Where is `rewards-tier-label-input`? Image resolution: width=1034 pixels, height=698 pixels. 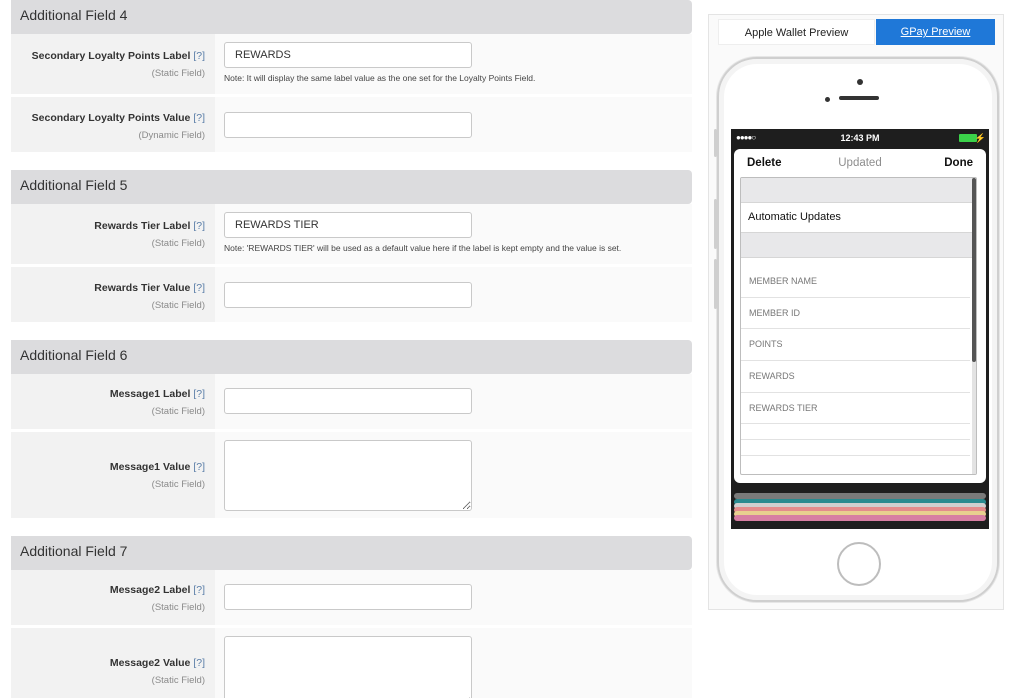 rewards-tier-label-input is located at coordinates (348, 225).